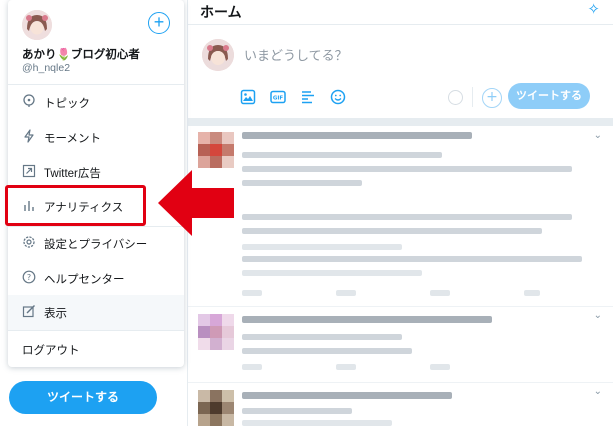 This screenshot has width=613, height=426. I want to click on help-icon: ?, so click(29, 277).